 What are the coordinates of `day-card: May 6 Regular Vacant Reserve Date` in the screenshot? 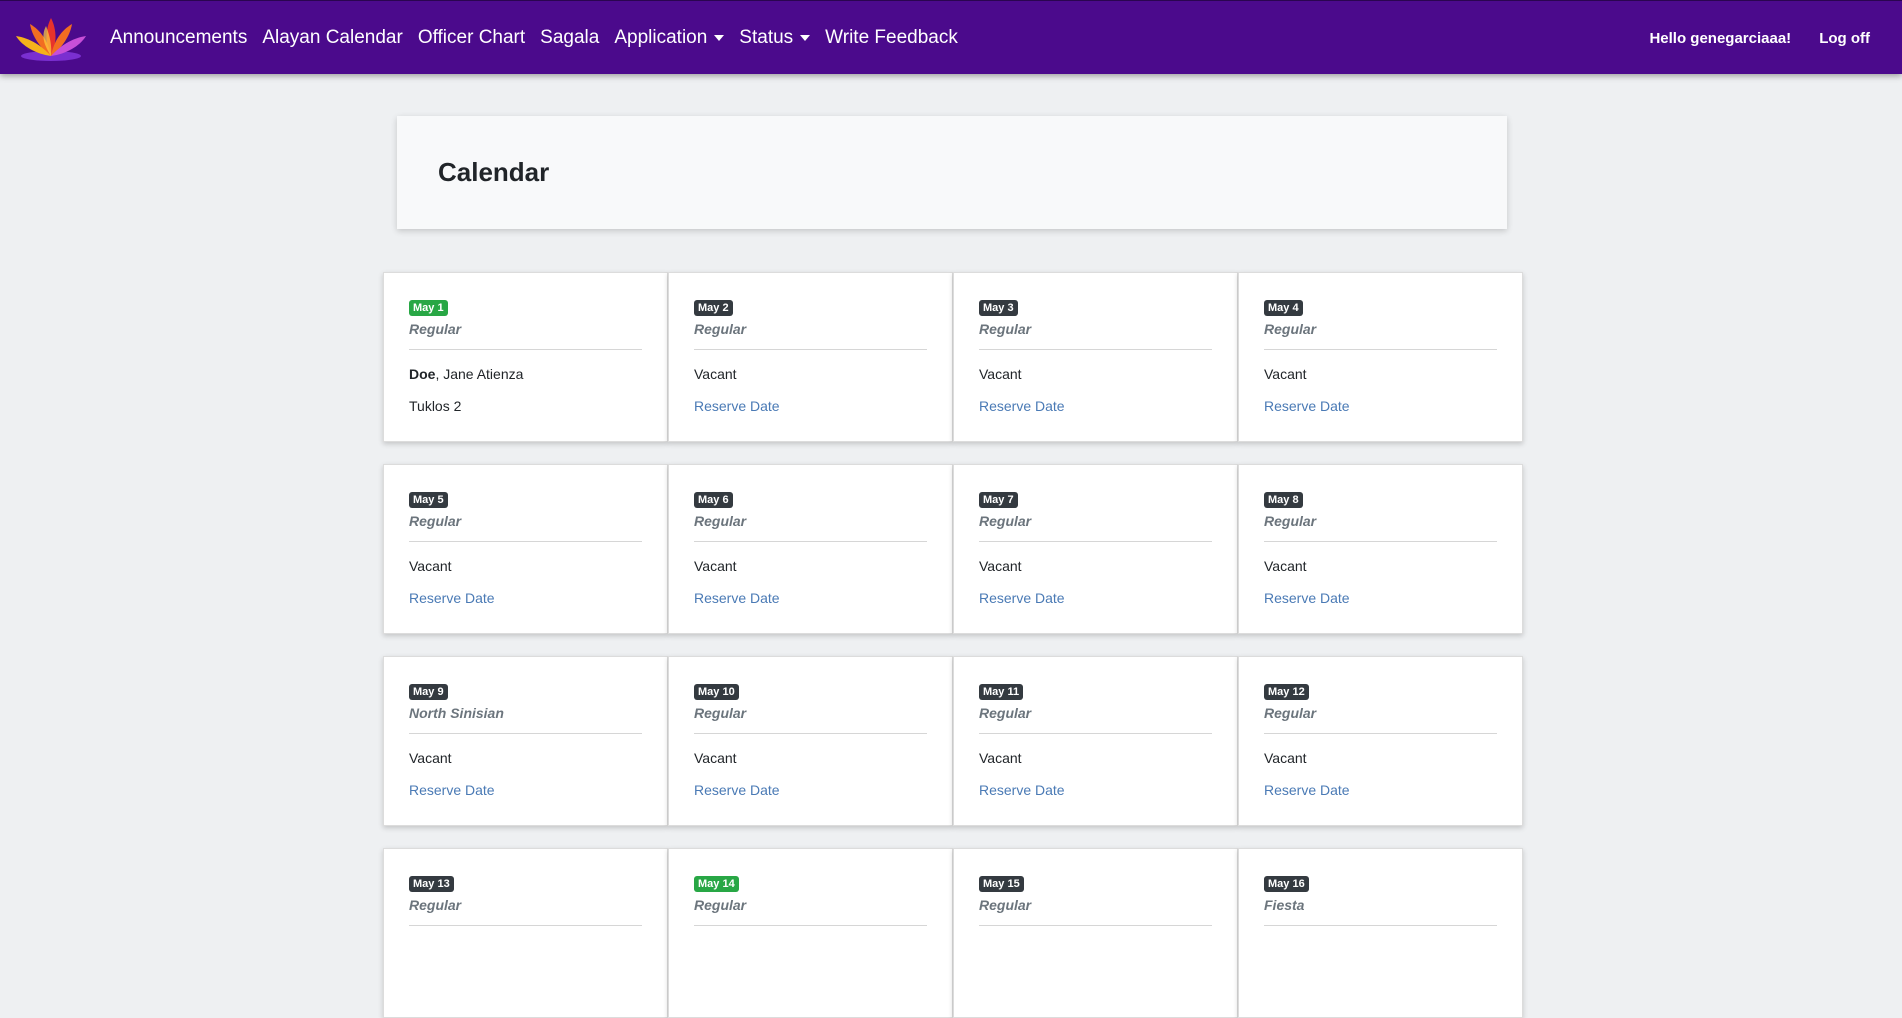 It's located at (810, 549).